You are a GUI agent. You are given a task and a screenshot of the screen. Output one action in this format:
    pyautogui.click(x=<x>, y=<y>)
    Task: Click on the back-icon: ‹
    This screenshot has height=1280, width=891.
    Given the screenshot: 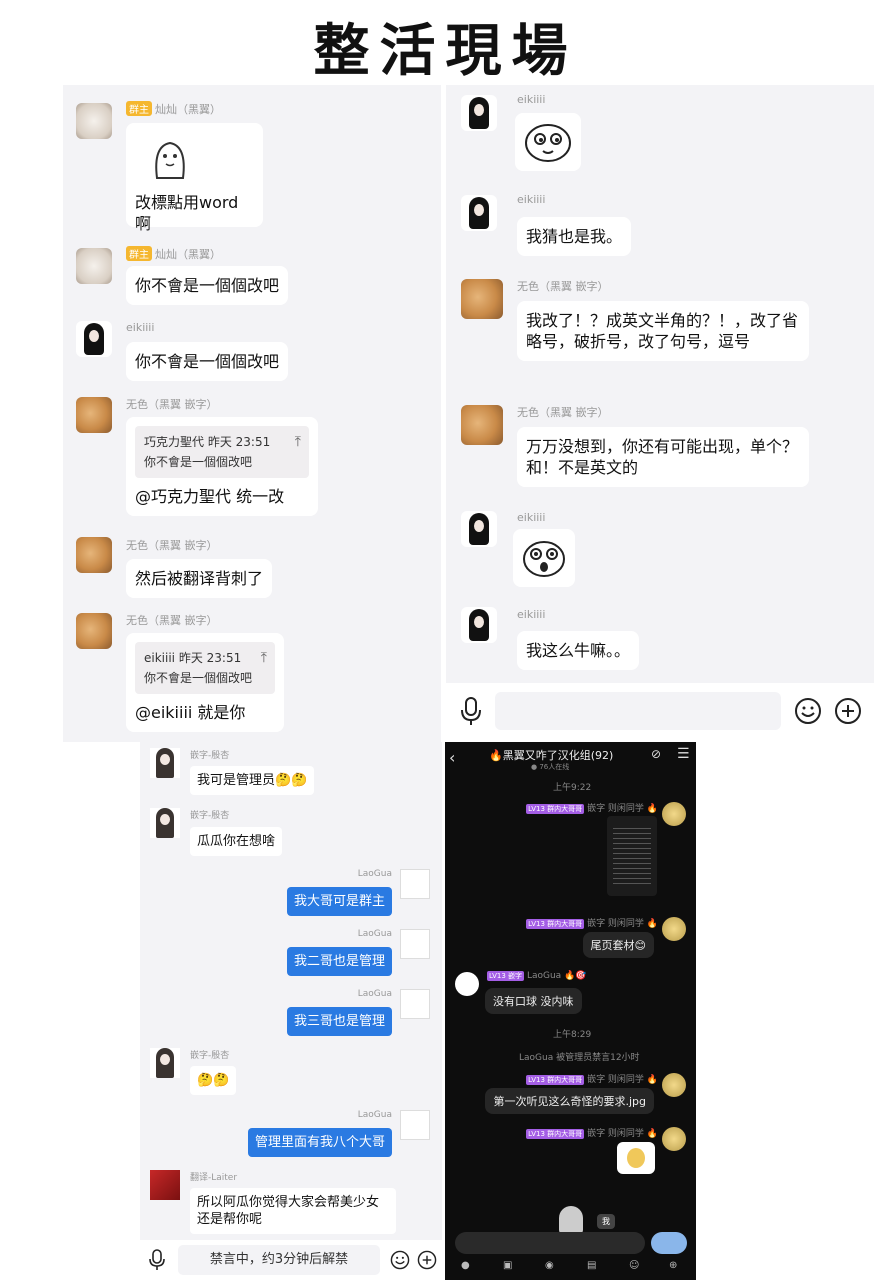 What is the action you would take?
    pyautogui.click(x=452, y=757)
    